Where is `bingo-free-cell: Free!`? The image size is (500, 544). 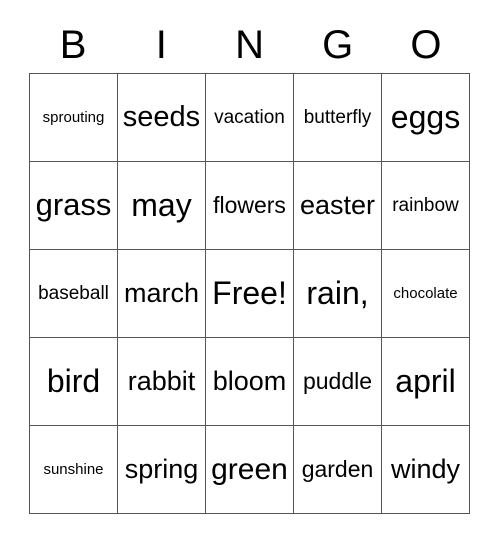 bingo-free-cell: Free! is located at coordinates (250, 294).